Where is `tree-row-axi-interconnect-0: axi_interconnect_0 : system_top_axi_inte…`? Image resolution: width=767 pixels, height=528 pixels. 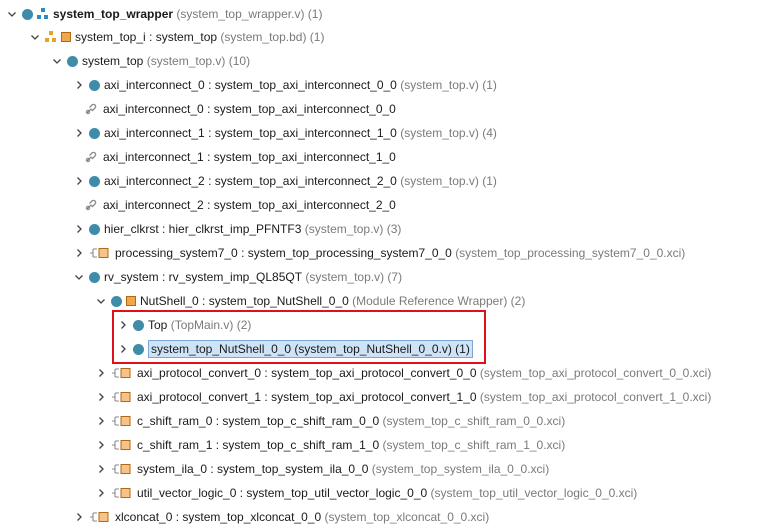
tree-row-axi-interconnect-0: axi_interconnect_0 : system_top_axi_inte… is located at coordinates (285, 85).